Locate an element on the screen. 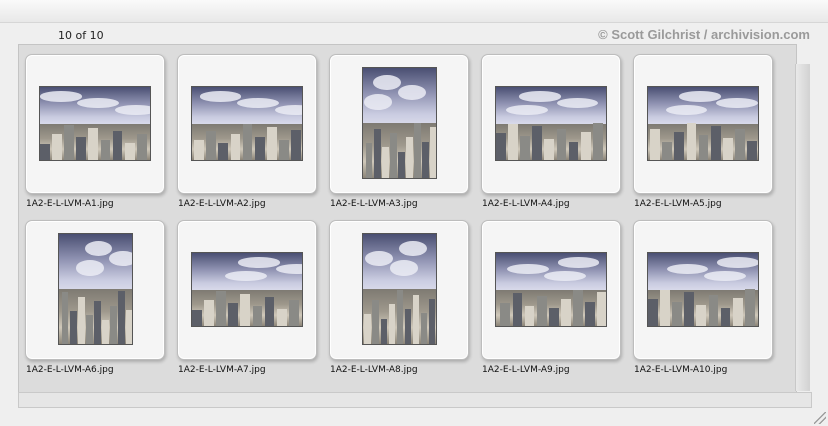 The width and height of the screenshot is (828, 426). thumbnail-filename: 1A2-E-L-LVM-A10.jpg is located at coordinates (681, 370).